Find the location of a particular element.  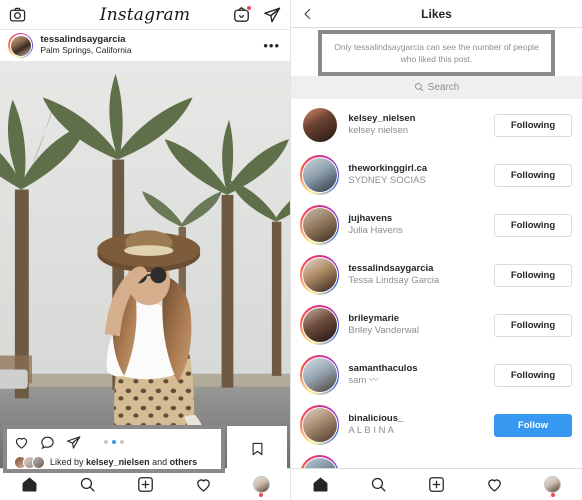

liker-username: tessalindsaygarcia is located at coordinates (421, 269).